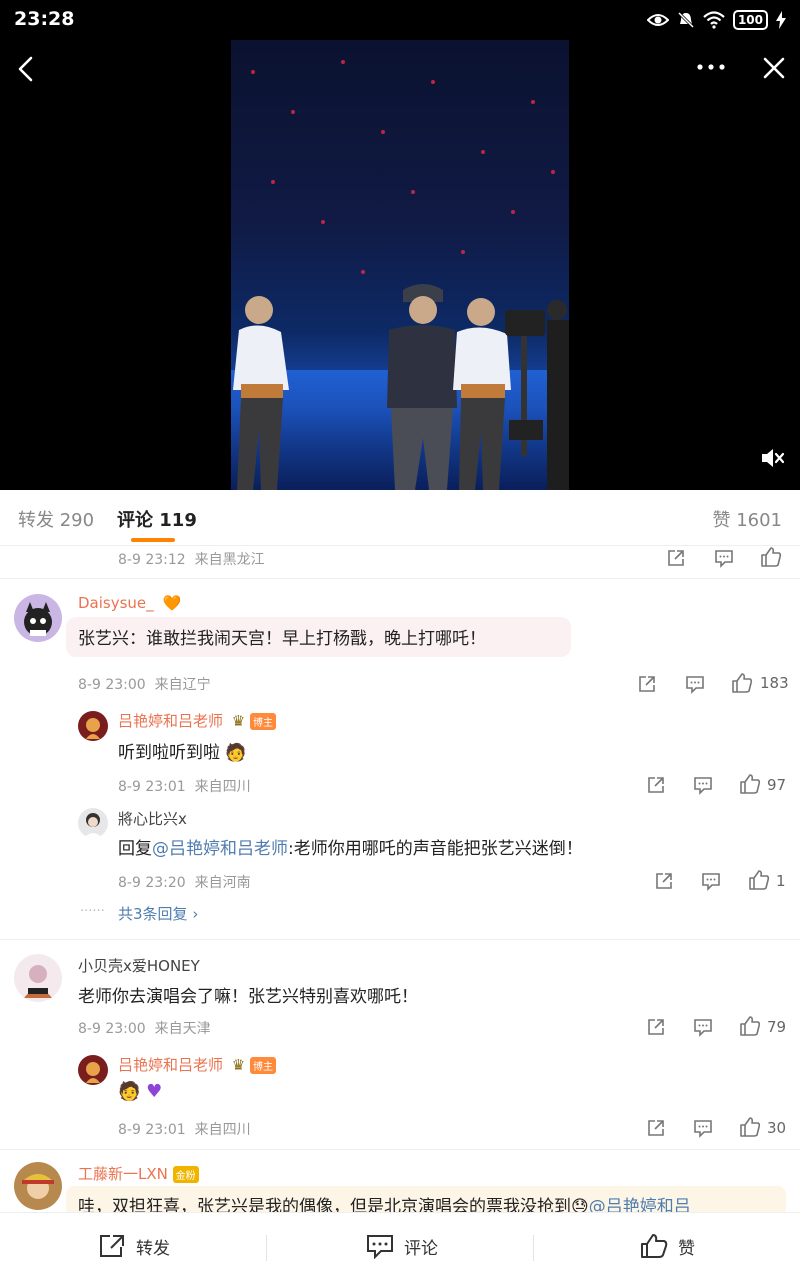  I want to click on repost-label: 转发, so click(153, 1246).